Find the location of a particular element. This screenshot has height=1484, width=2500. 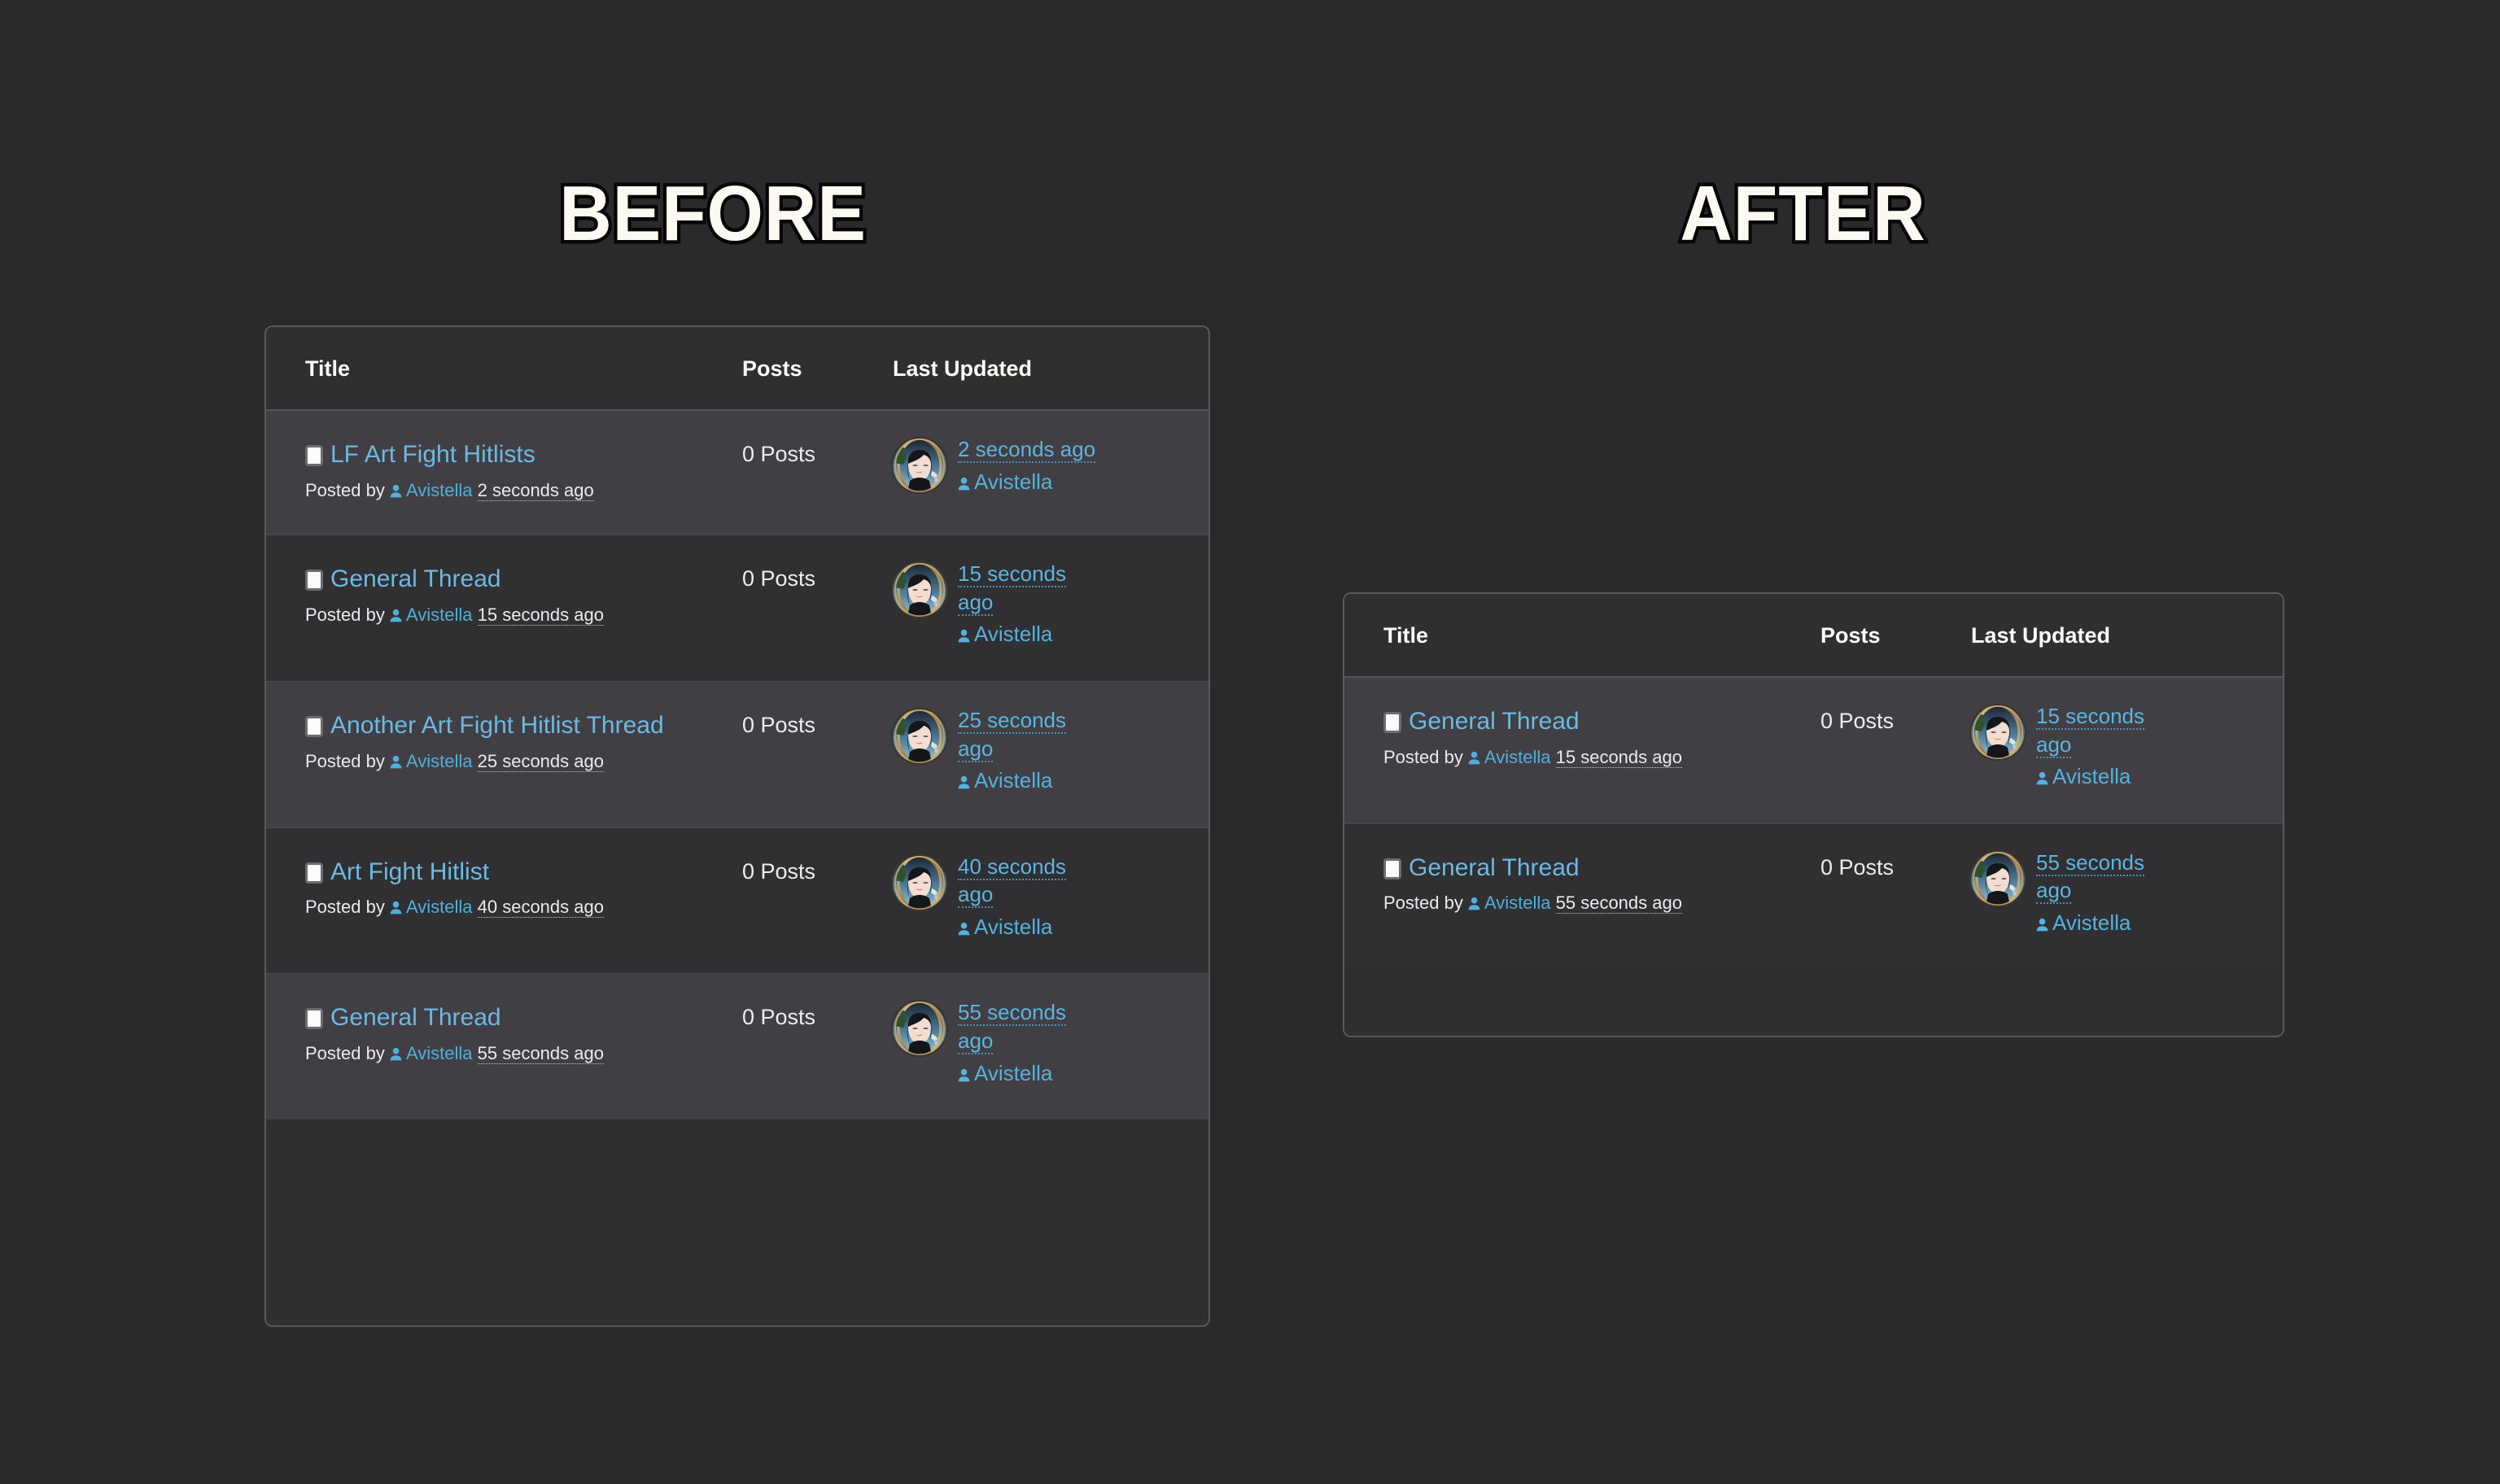

last-updated-wrap: 55 seconds ago Avistella is located at coordinates (2127, 893).